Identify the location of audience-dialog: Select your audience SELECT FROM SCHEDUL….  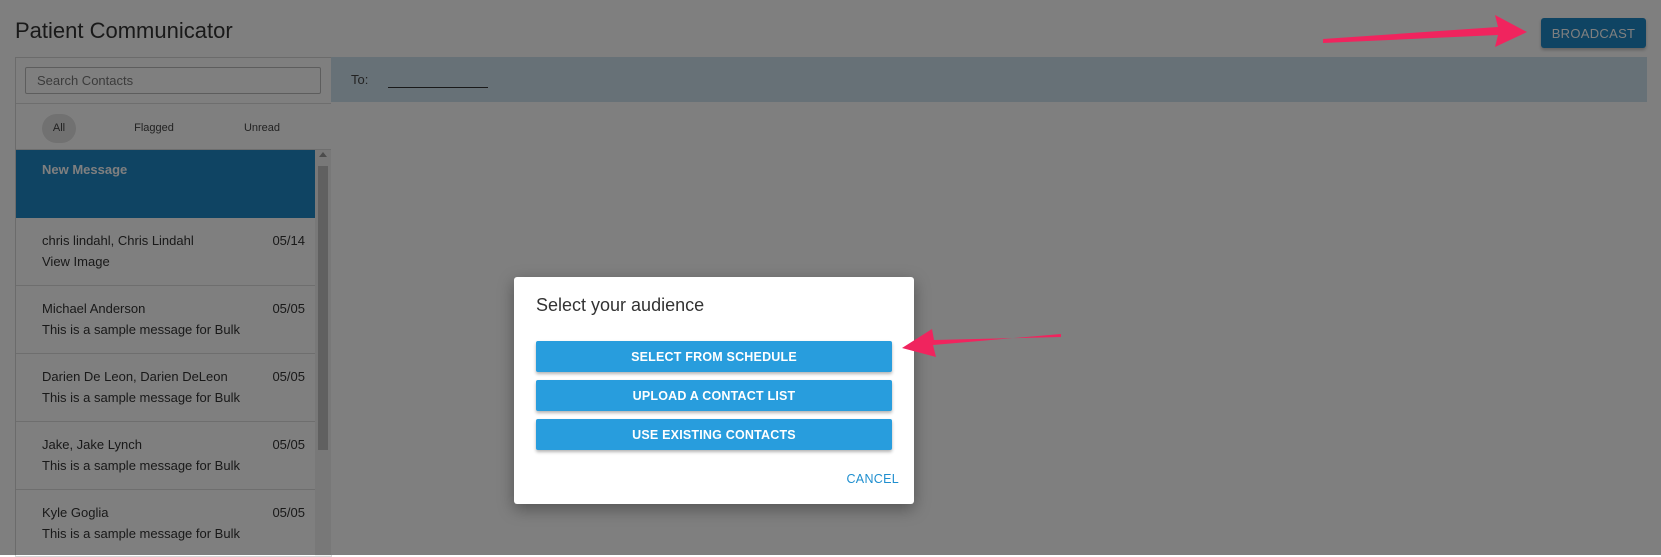
(714, 390).